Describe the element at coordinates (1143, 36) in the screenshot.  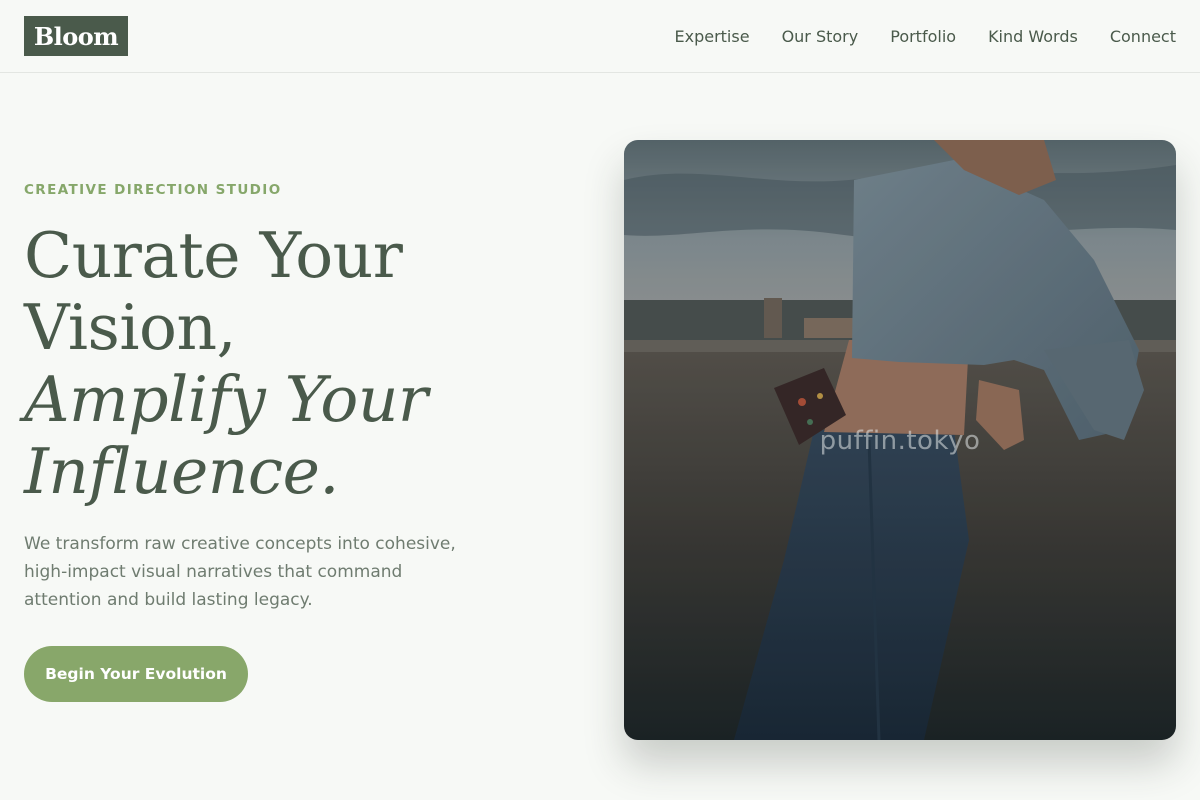
I see `nav-link-connect: Connect` at that location.